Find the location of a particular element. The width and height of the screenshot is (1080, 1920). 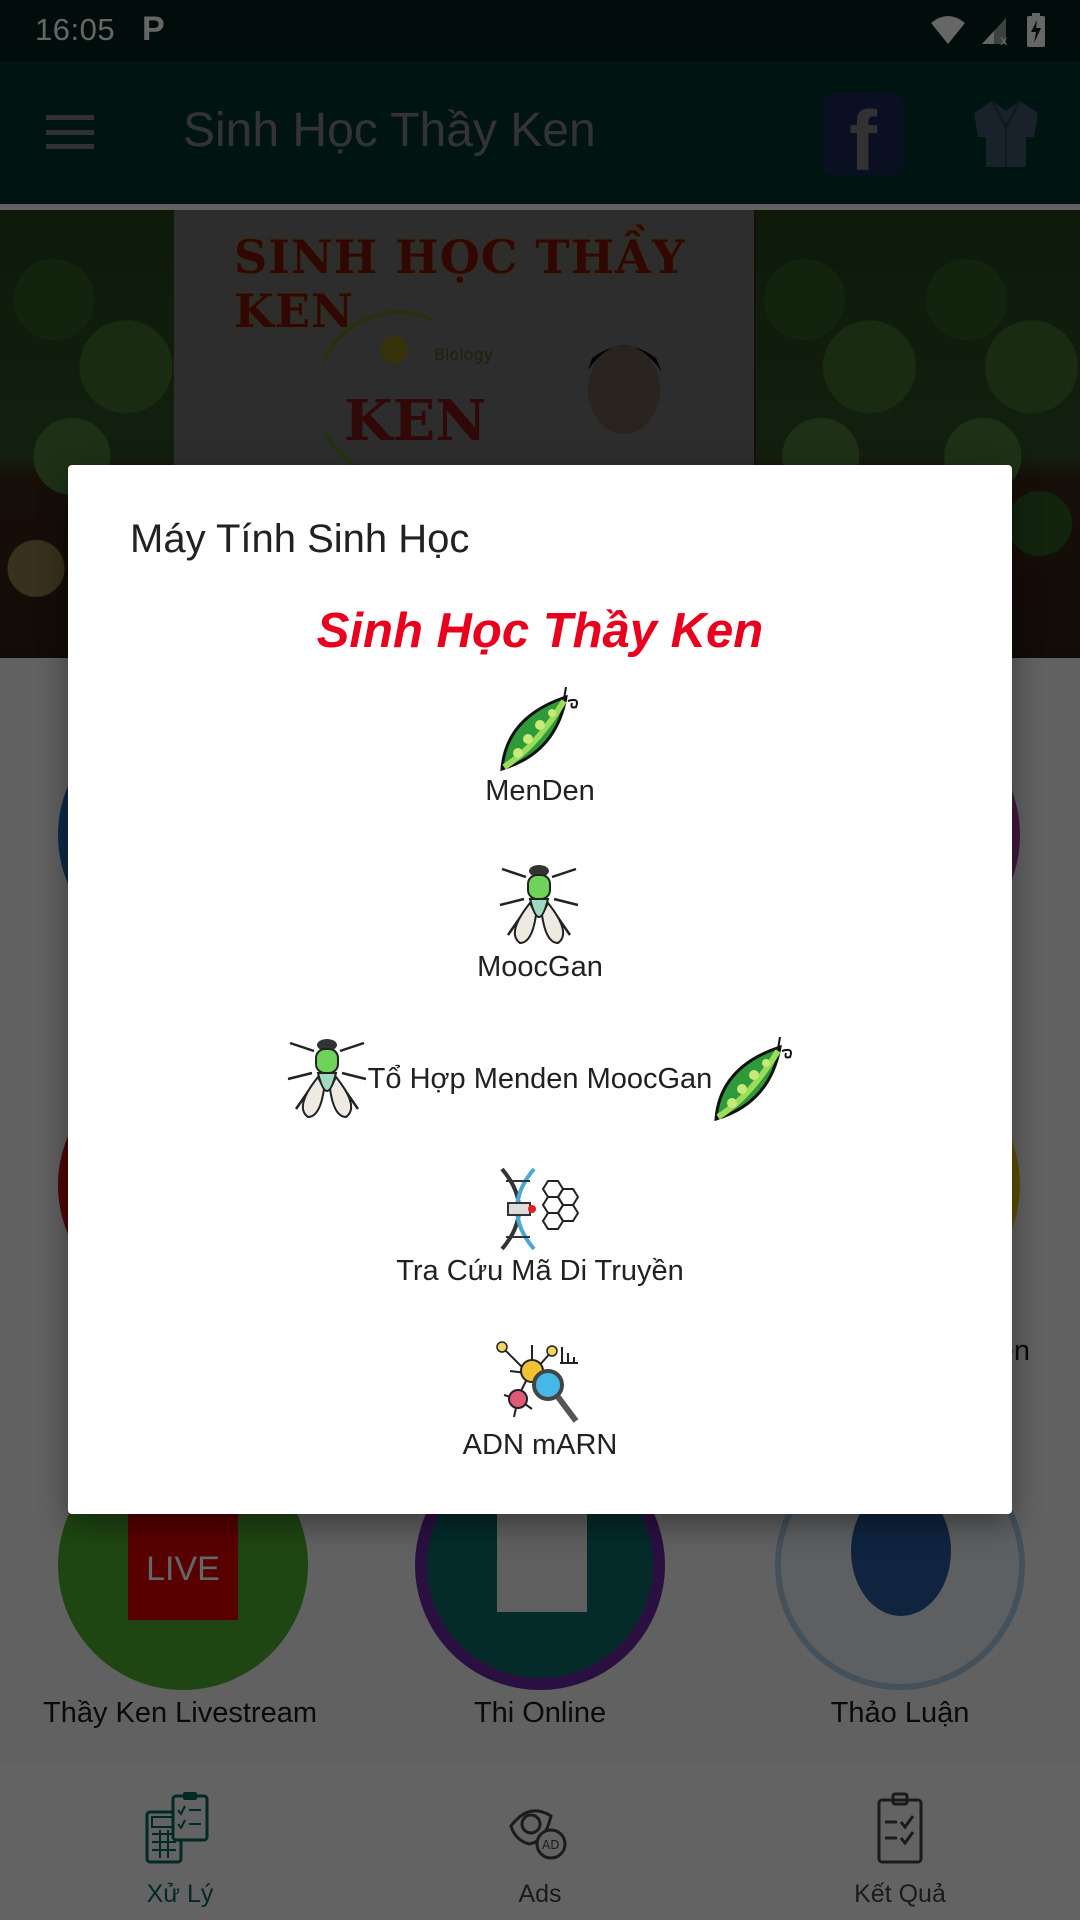

dialog-subtitle: Sinh Học Thầy Ken is located at coordinates (540, 631).